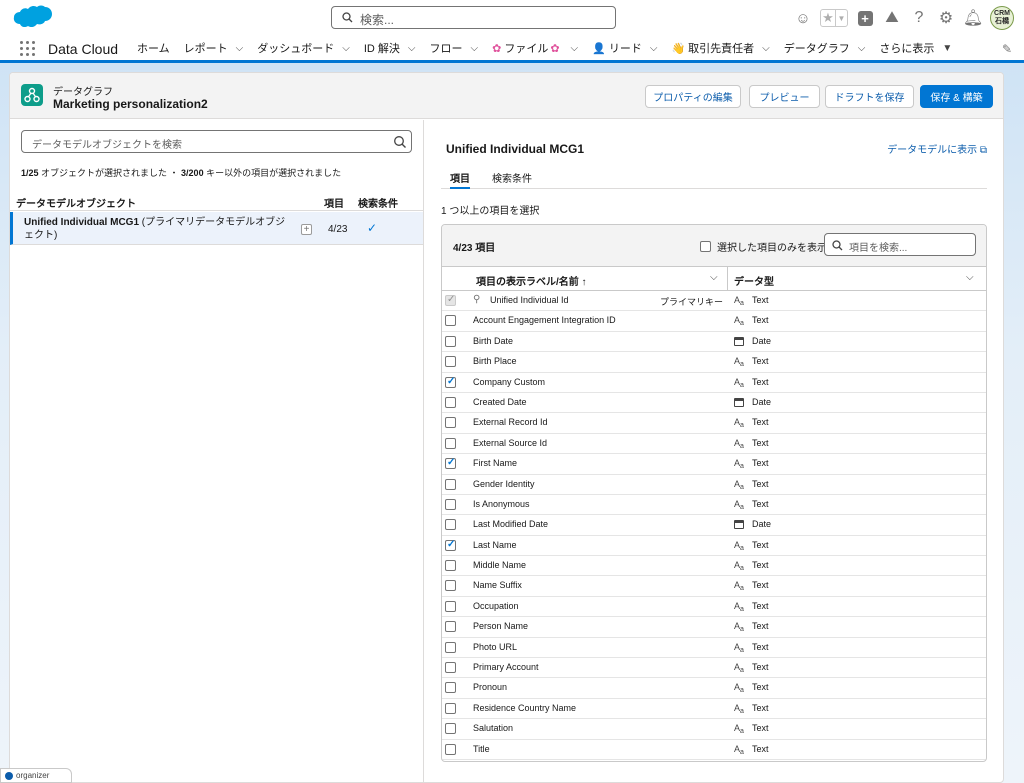 This screenshot has height=783, width=1024. Describe the element at coordinates (784, 96) in the screenshot. I see `preview-button: プレビュー` at that location.